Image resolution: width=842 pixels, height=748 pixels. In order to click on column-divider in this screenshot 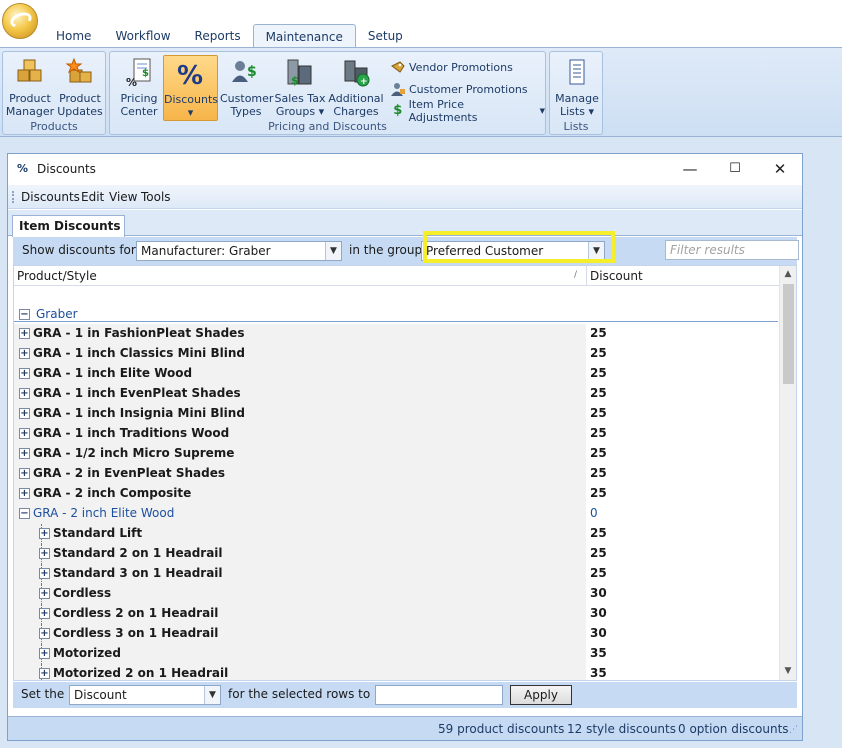, I will do `click(586, 276)`.